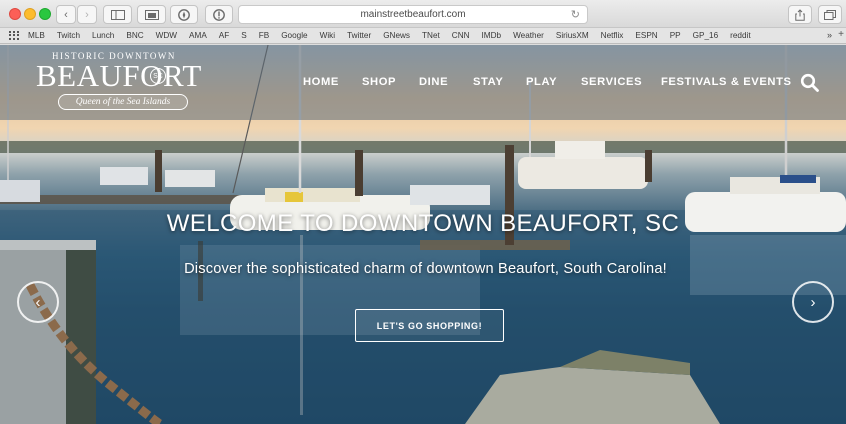 The height and width of the screenshot is (424, 846). Describe the element at coordinates (198, 35) in the screenshot. I see `bookmark-ama: AMA` at that location.